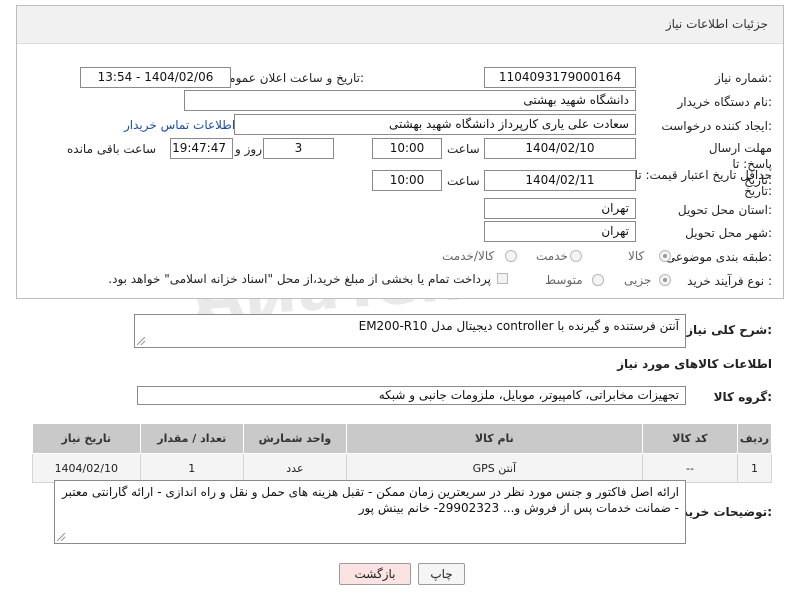 The height and width of the screenshot is (598, 788). I want to click on process-radio-medium, so click(598, 280).